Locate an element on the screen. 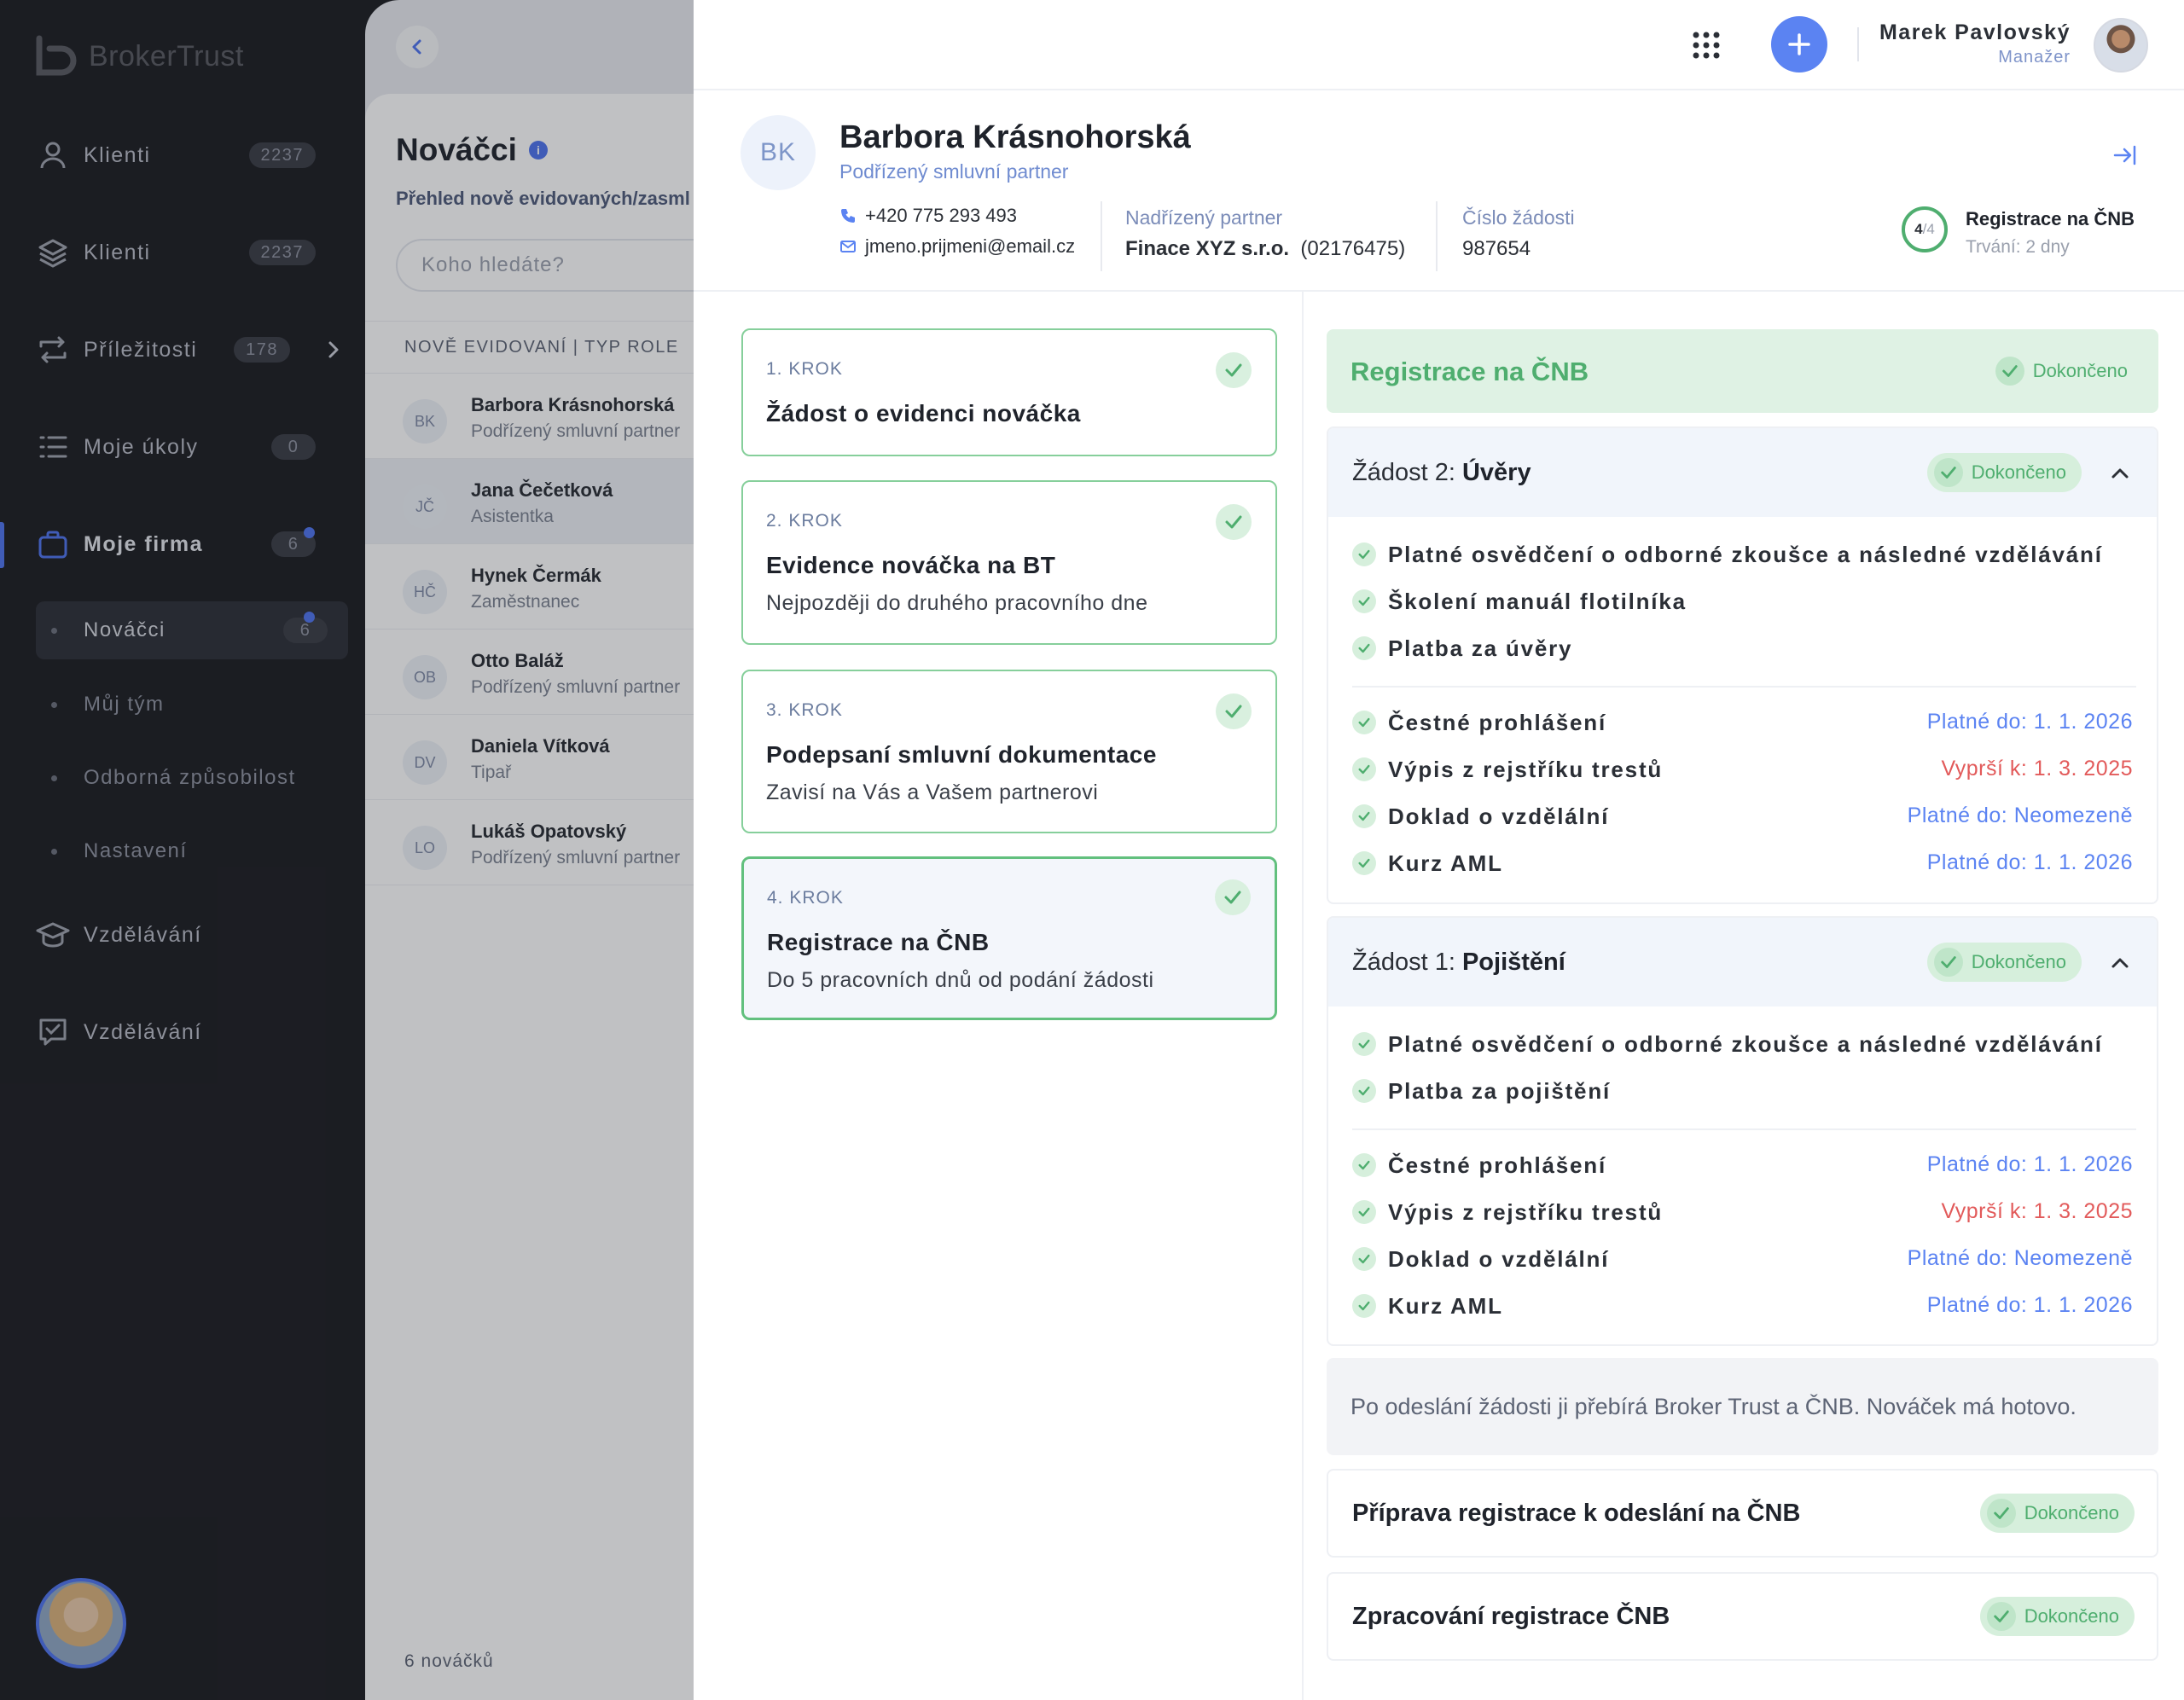 The image size is (2184, 1700). step-description: Do 5 pracovních dnů od podání žádosti is located at coordinates (960, 980).